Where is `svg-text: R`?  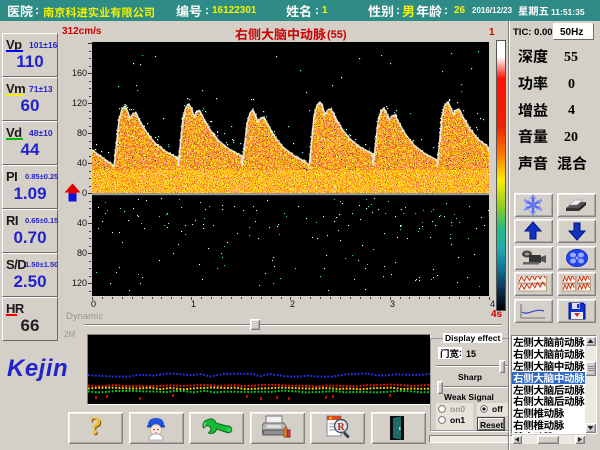
svg-text: R is located at coordinates (341, 427).